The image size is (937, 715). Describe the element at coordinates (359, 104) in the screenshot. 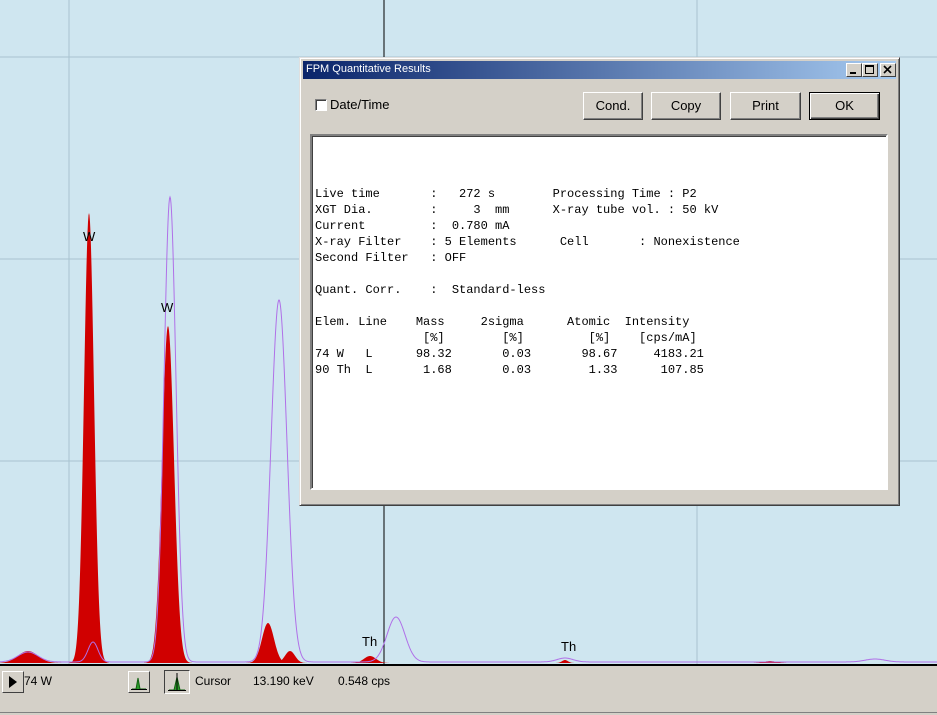

I see `date-time-label: Date/Time` at that location.